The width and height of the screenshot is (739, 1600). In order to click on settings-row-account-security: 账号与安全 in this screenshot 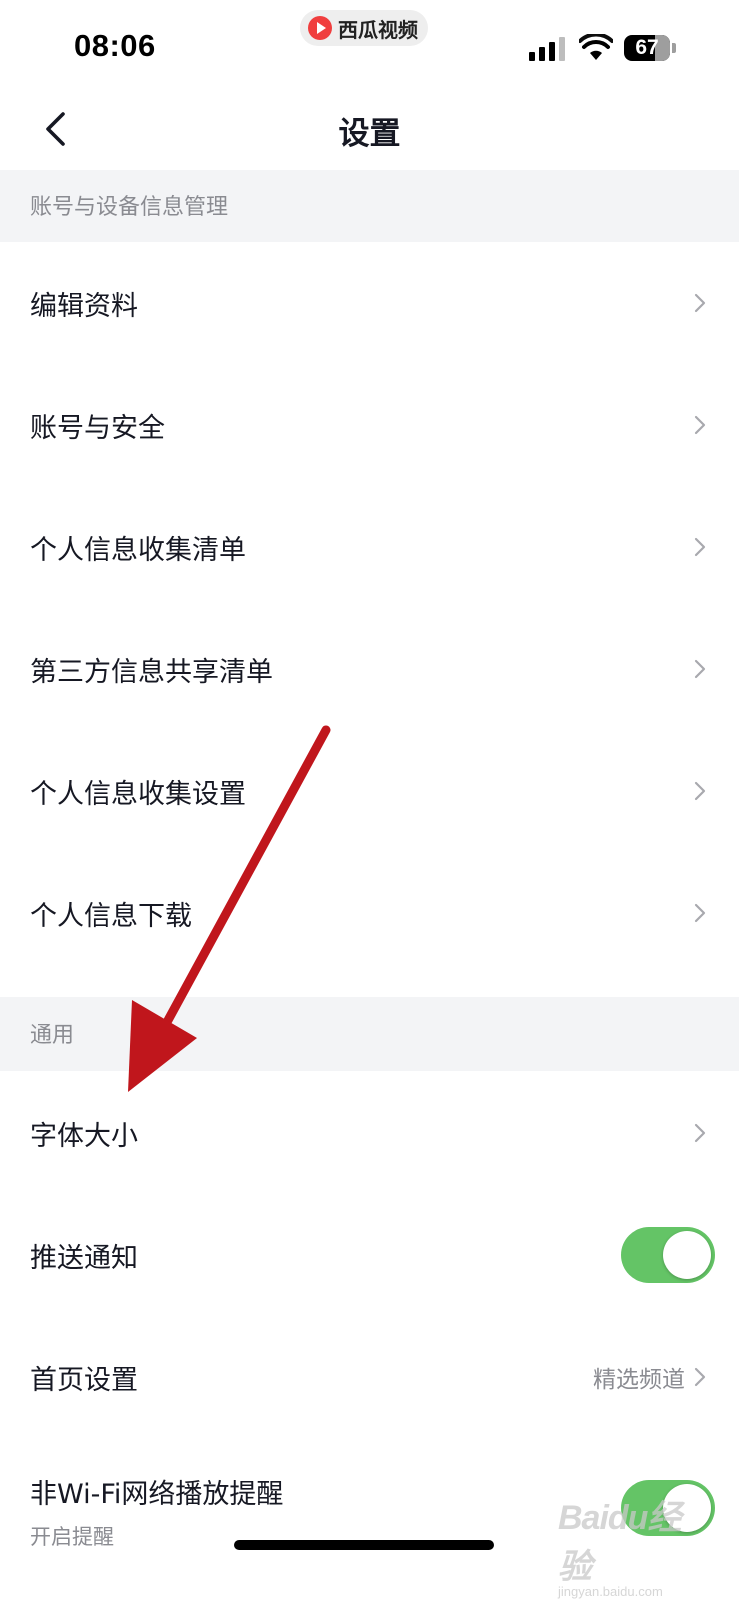, I will do `click(369, 425)`.